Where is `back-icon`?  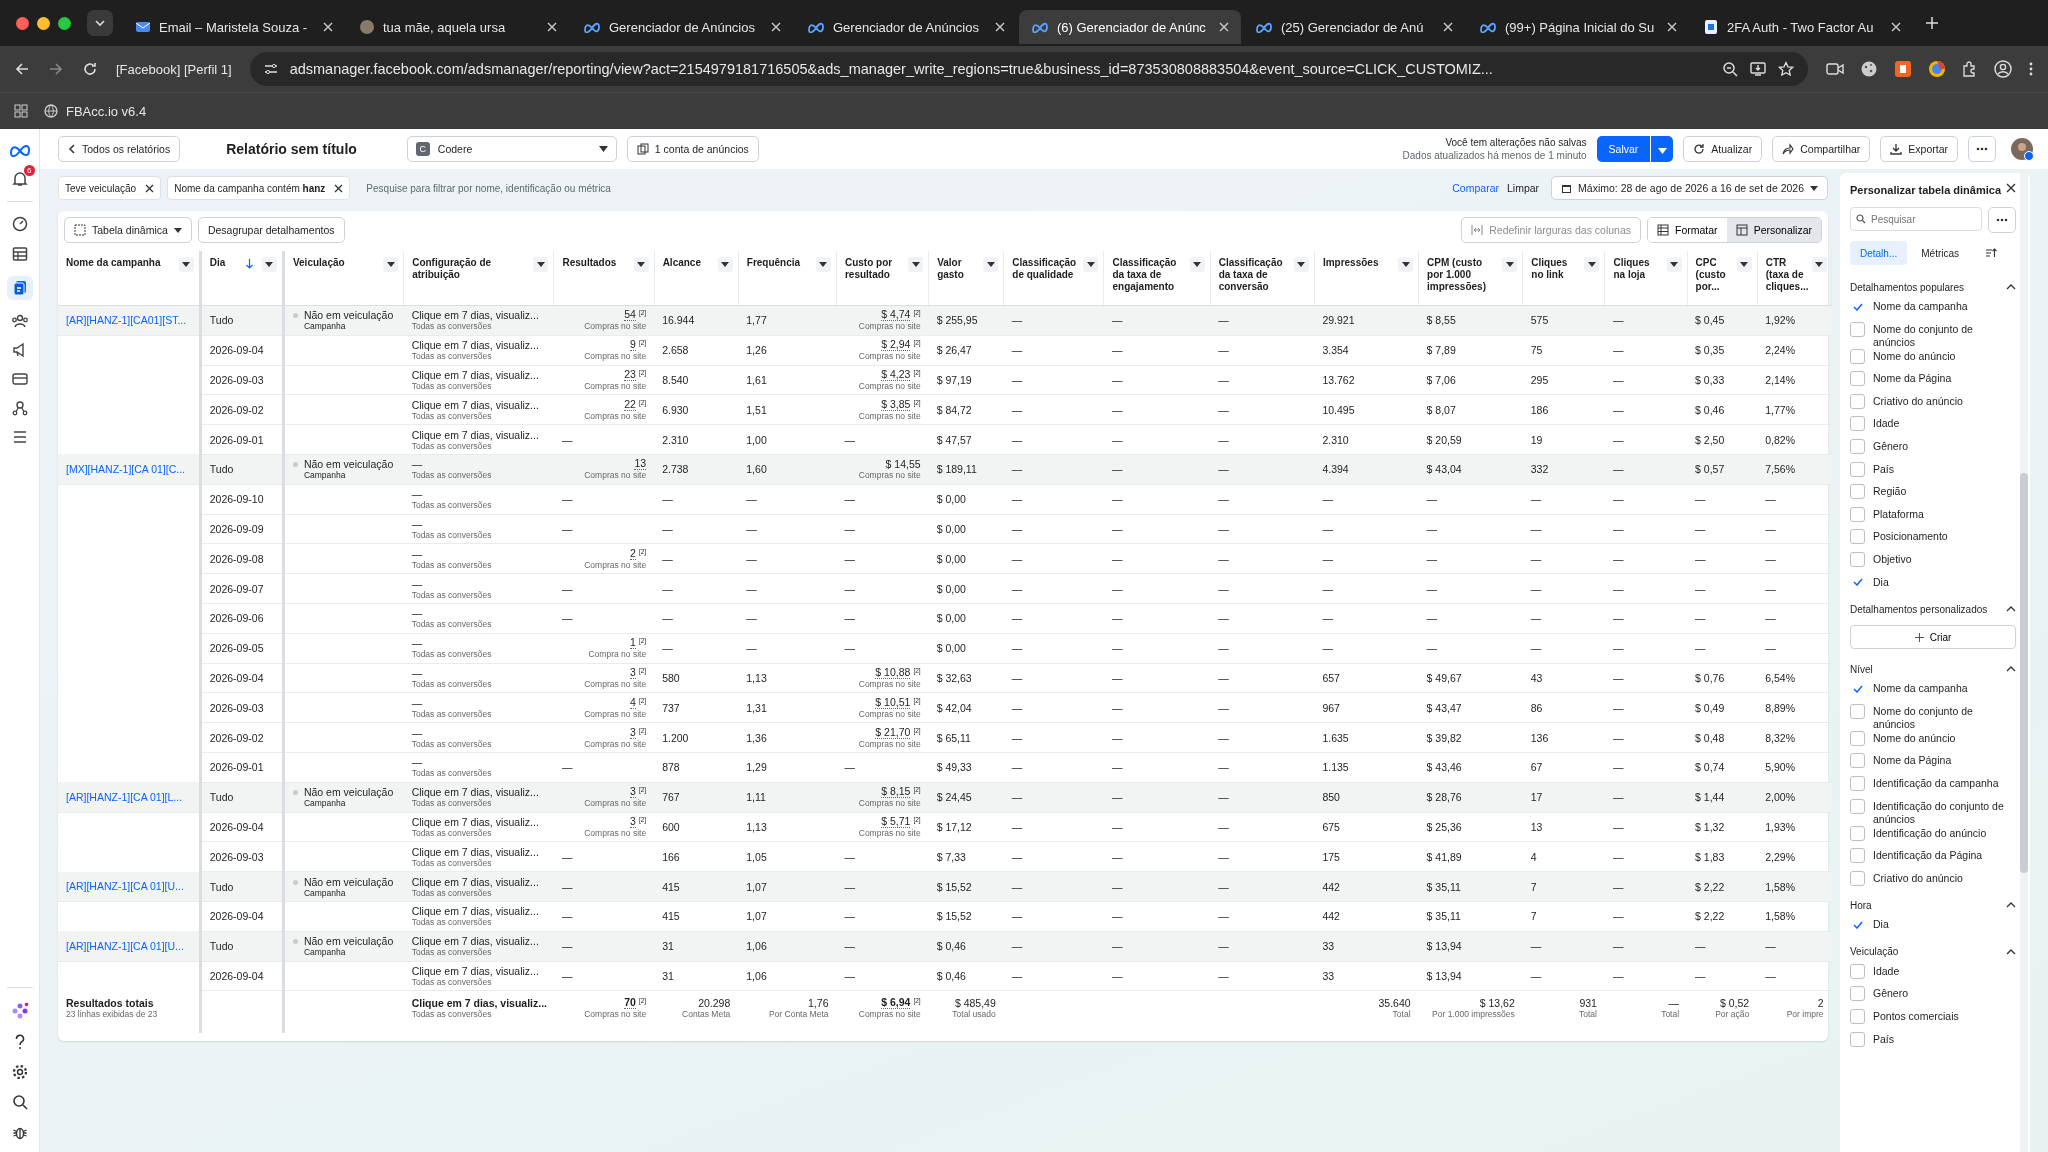 back-icon is located at coordinates (22, 69).